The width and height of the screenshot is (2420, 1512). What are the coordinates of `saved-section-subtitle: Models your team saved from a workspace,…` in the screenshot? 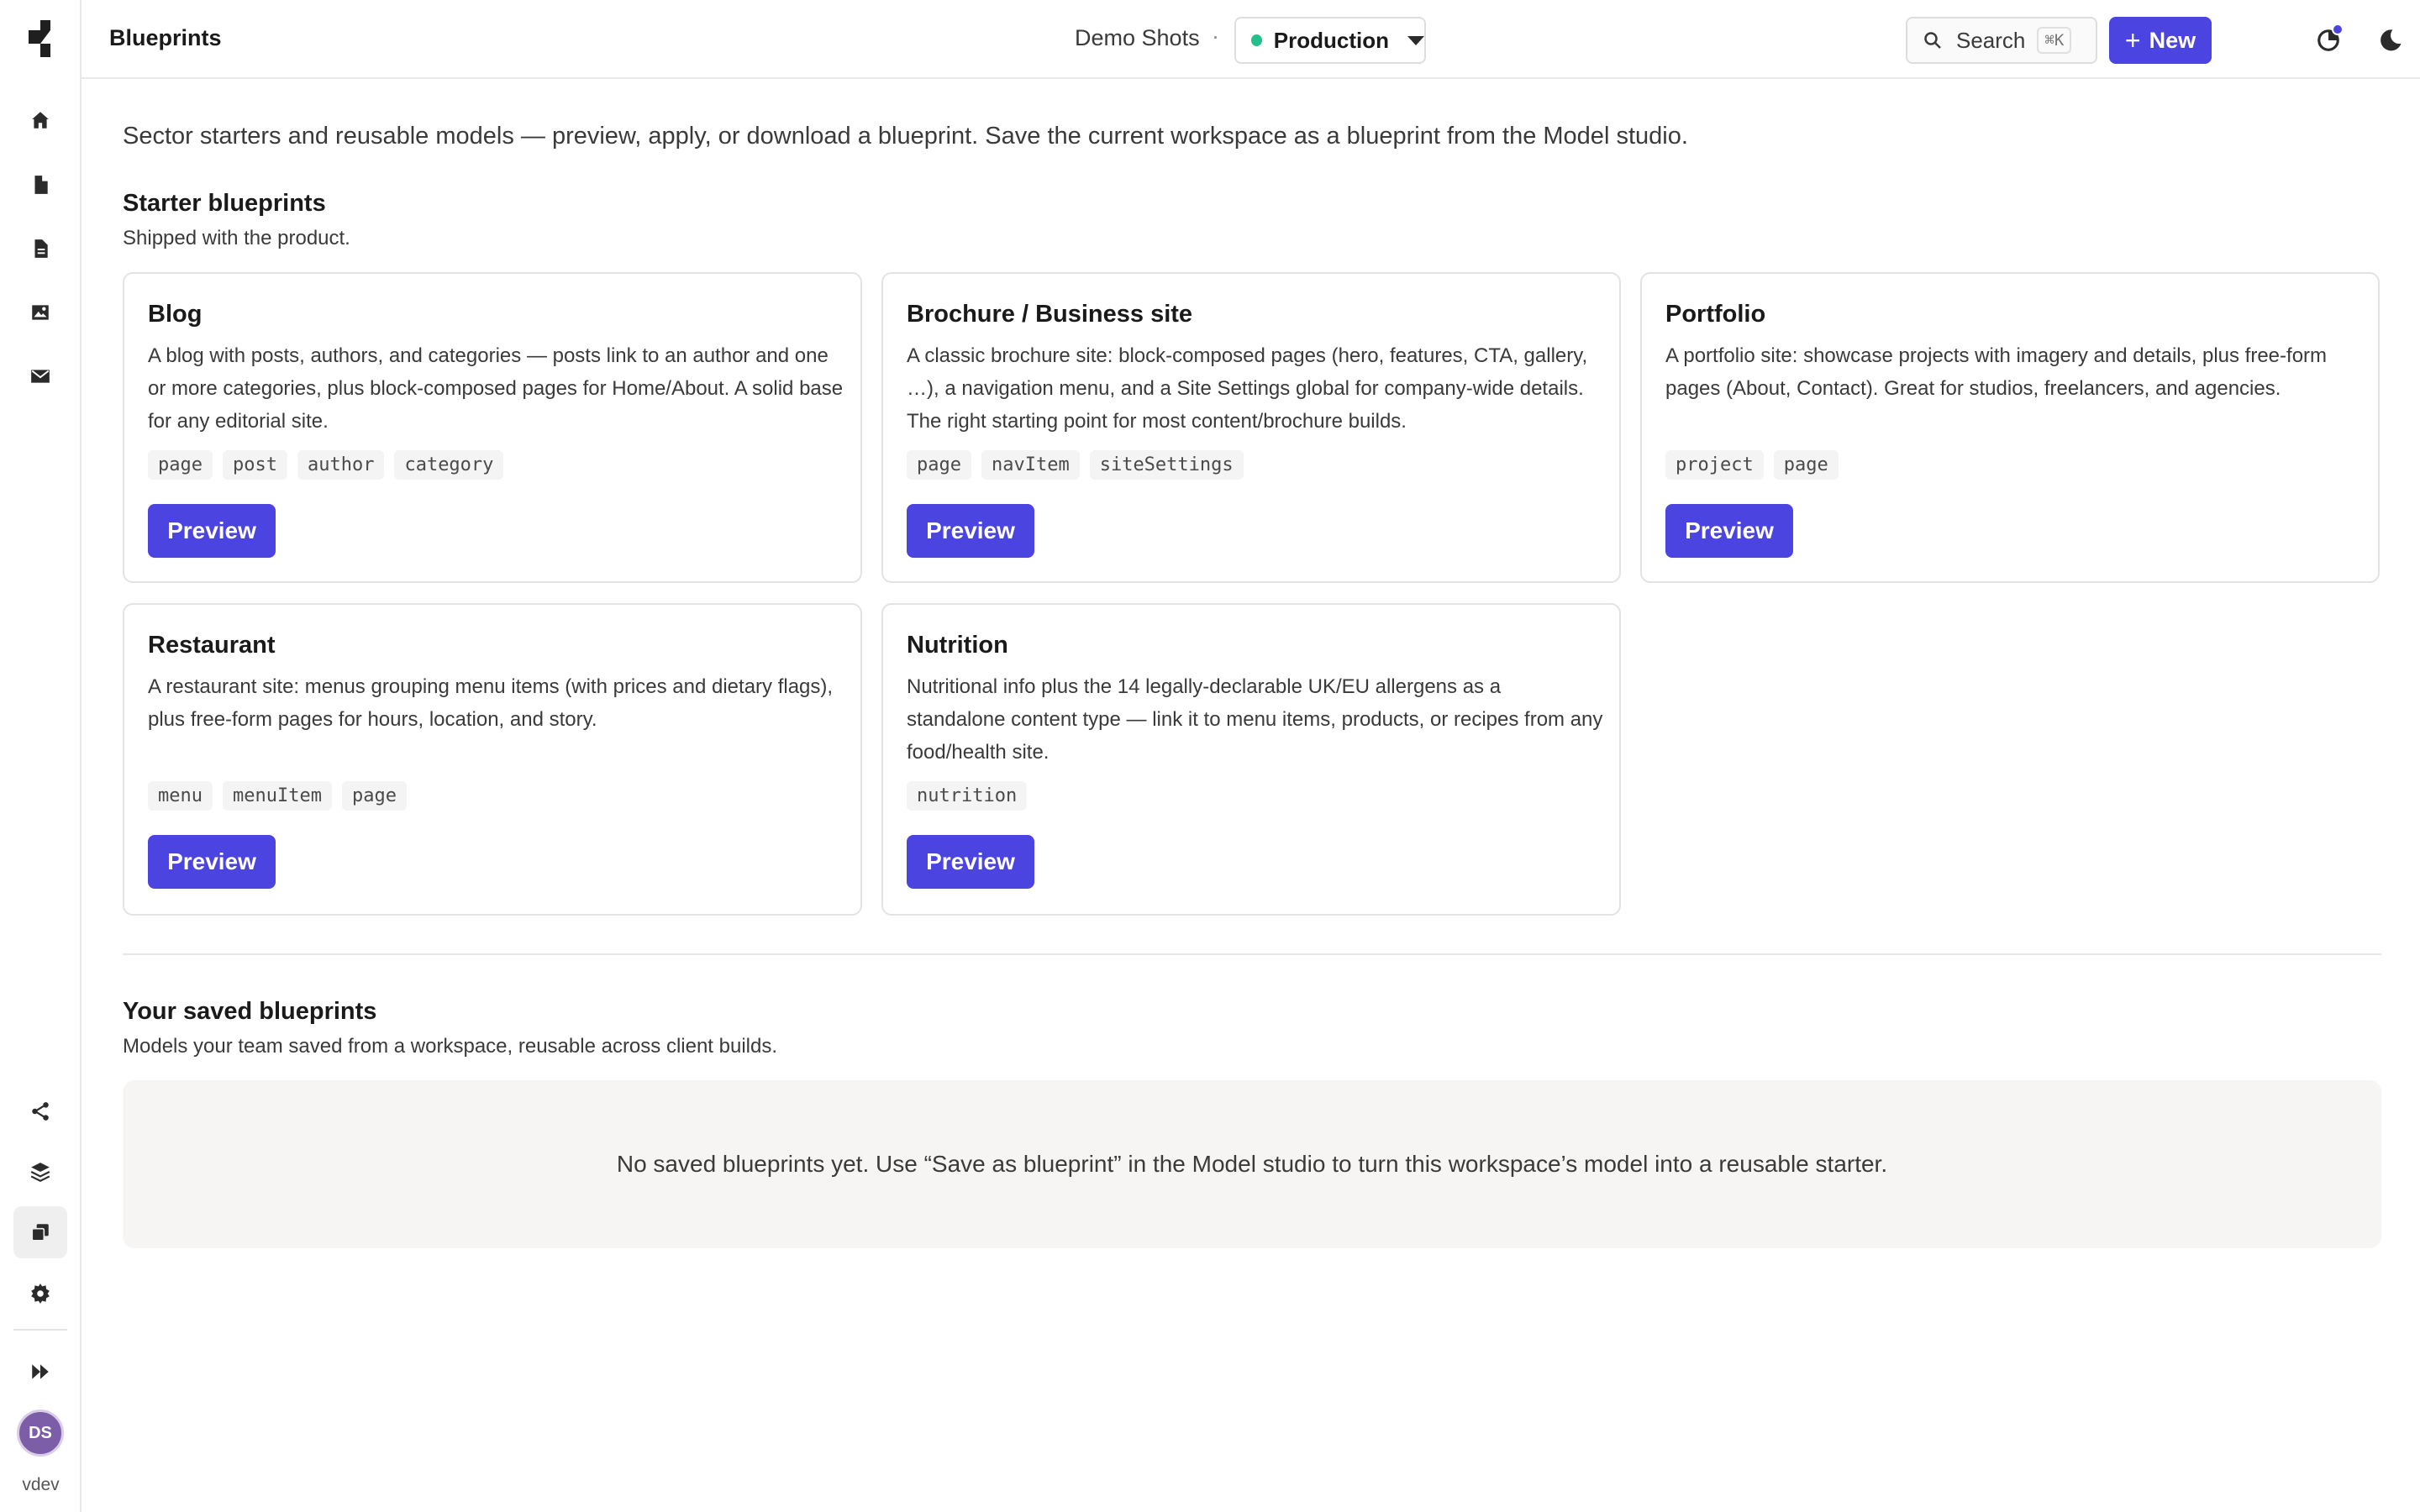 It's located at (450, 1046).